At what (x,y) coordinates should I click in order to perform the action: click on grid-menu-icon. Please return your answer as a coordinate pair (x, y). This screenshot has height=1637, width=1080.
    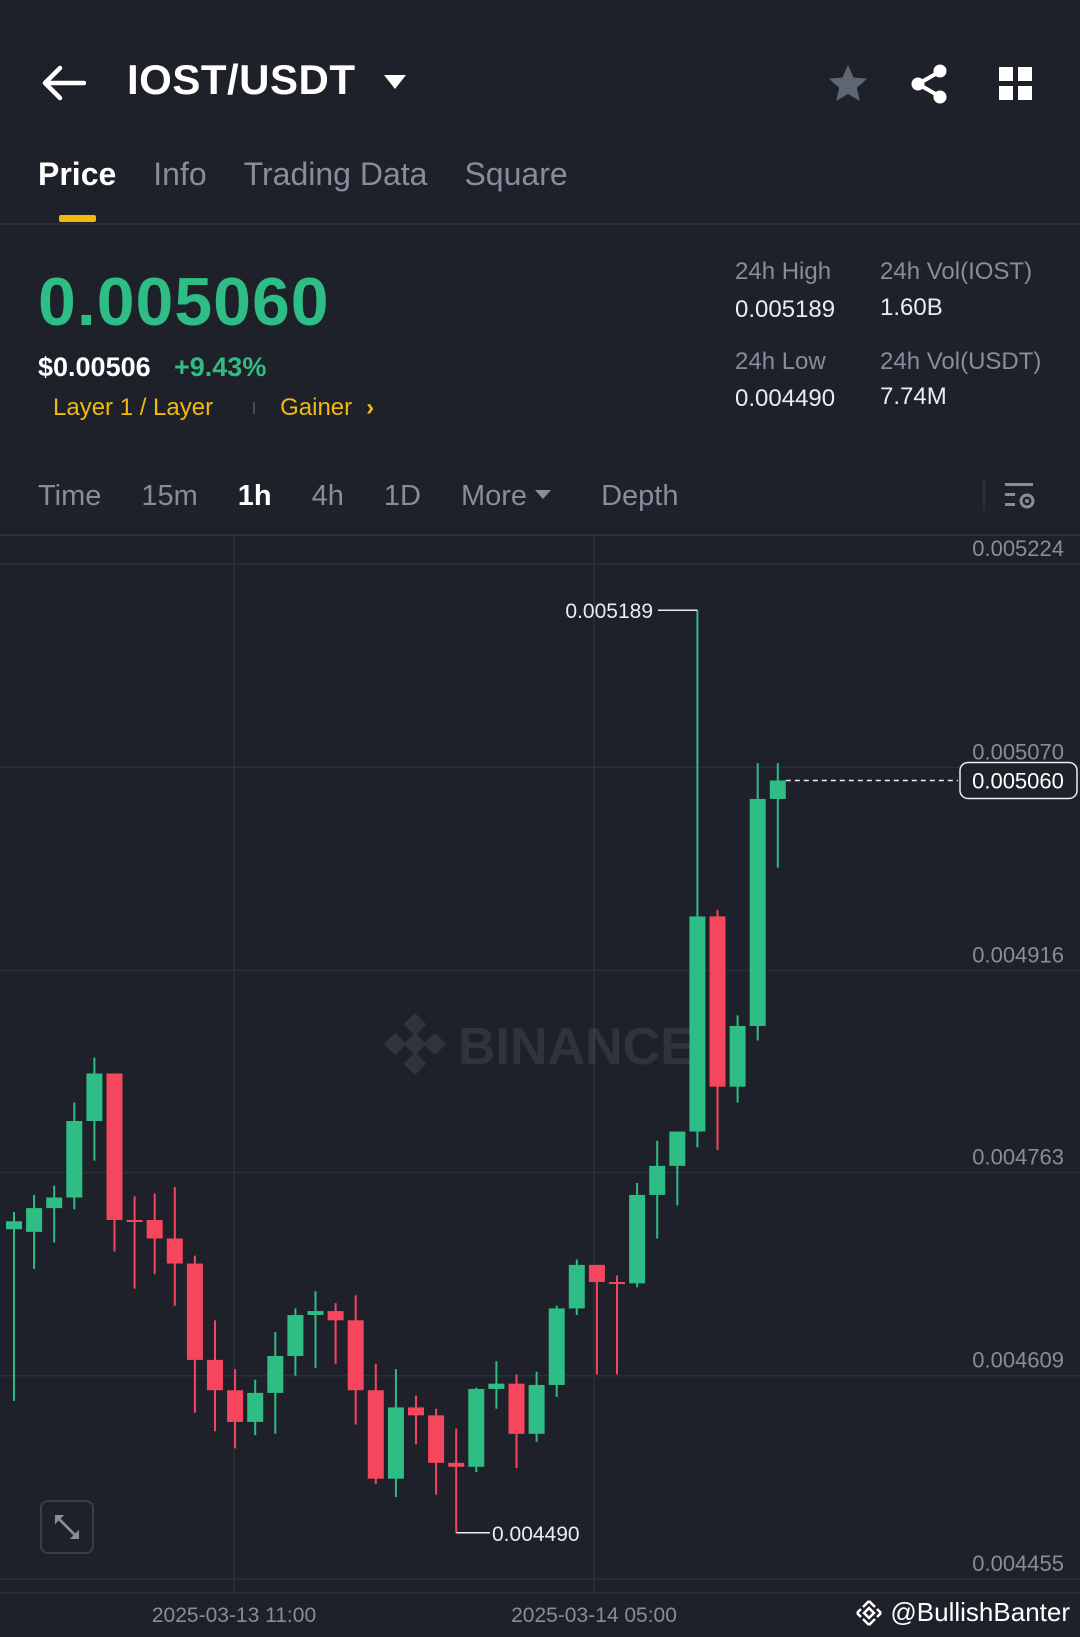
    Looking at the image, I should click on (1016, 84).